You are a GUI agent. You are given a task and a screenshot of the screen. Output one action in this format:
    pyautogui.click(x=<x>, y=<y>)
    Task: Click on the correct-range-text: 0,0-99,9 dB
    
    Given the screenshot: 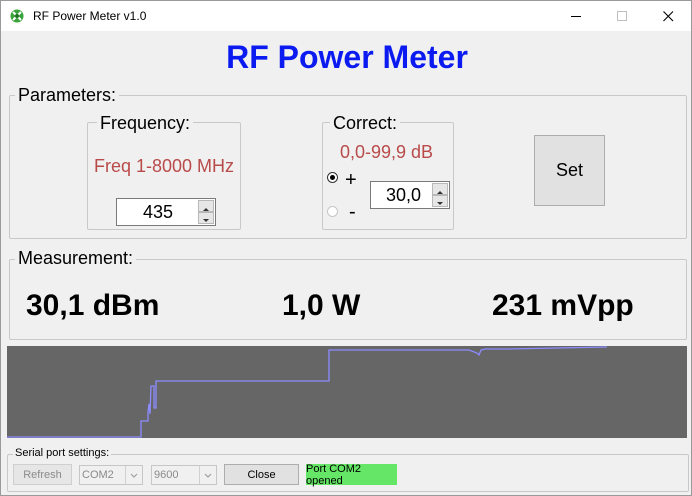 What is the action you would take?
    pyautogui.click(x=387, y=152)
    